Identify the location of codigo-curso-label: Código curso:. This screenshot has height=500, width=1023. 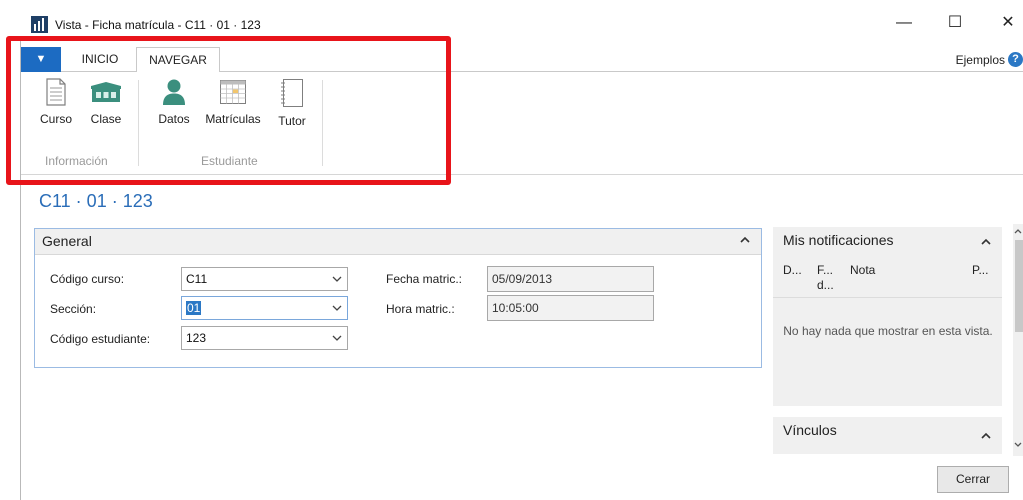
(87, 279).